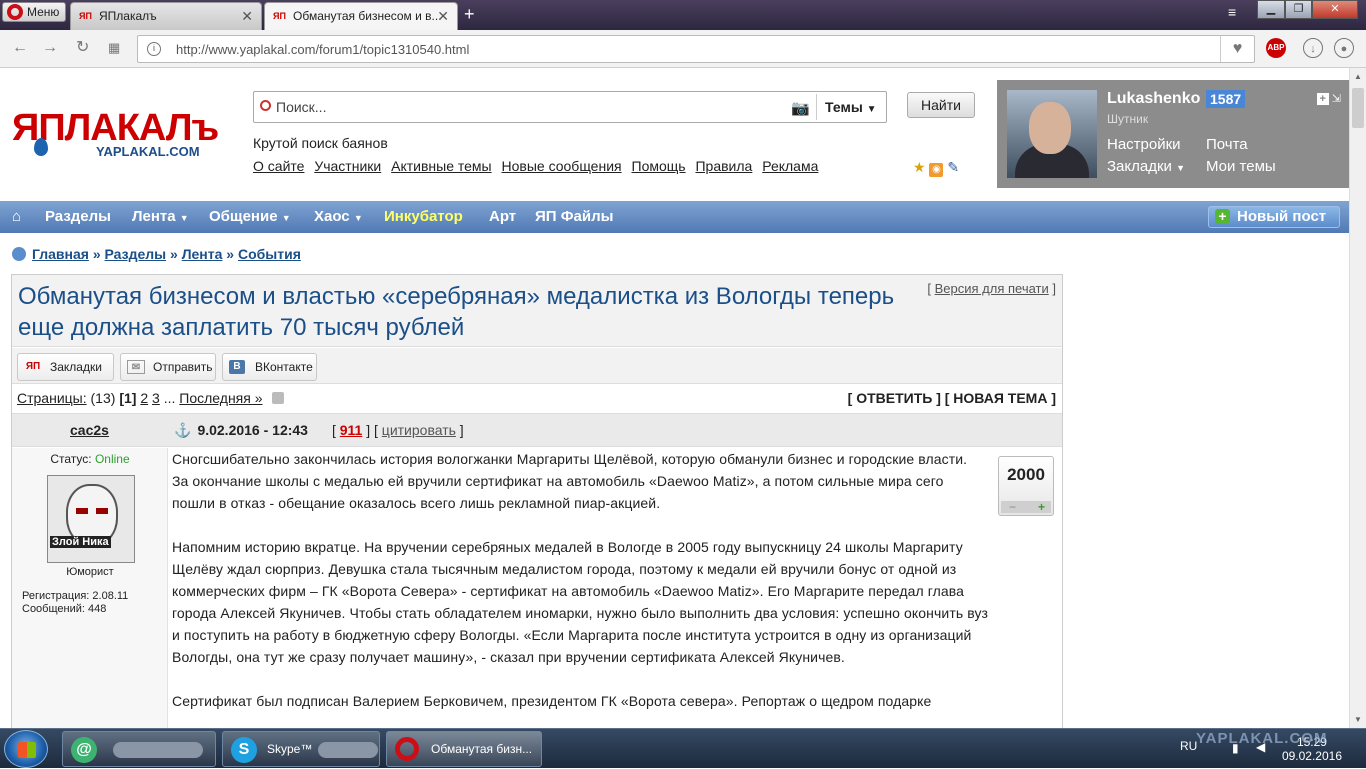 Image resolution: width=1366 pixels, height=769 pixels. Describe the element at coordinates (183, 367) in the screenshot. I see `send-label: Отправить` at that location.